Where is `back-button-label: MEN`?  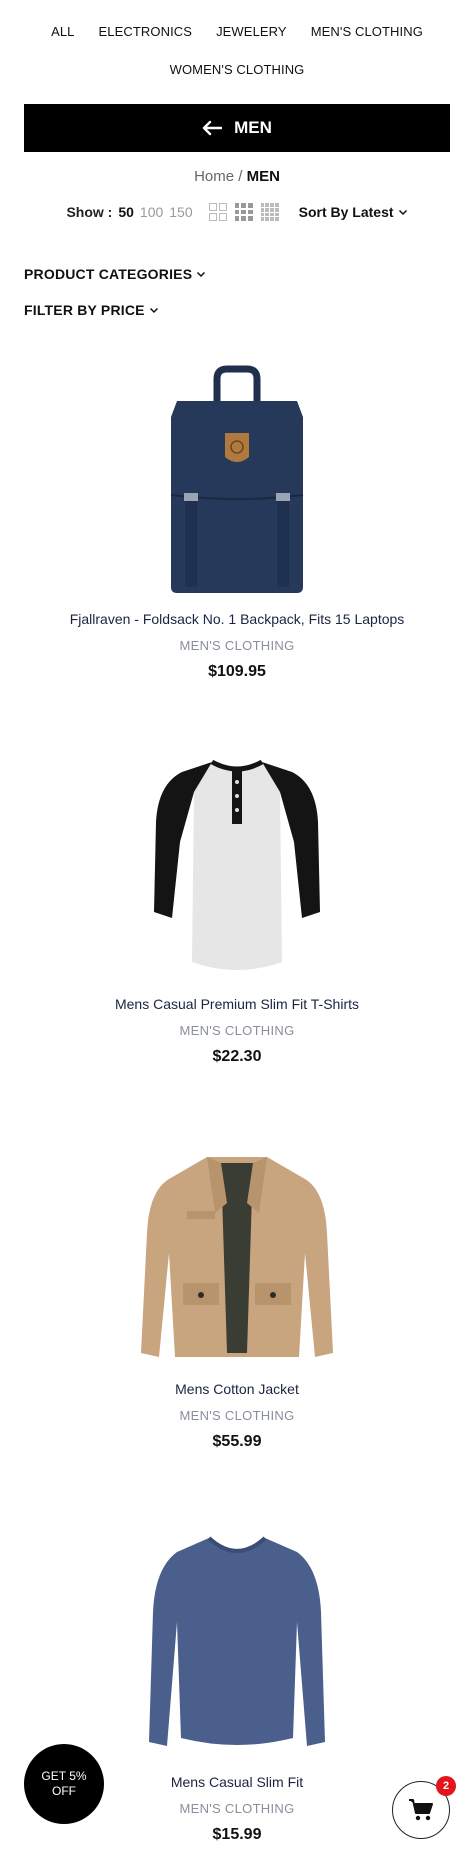
back-button-label: MEN is located at coordinates (253, 127).